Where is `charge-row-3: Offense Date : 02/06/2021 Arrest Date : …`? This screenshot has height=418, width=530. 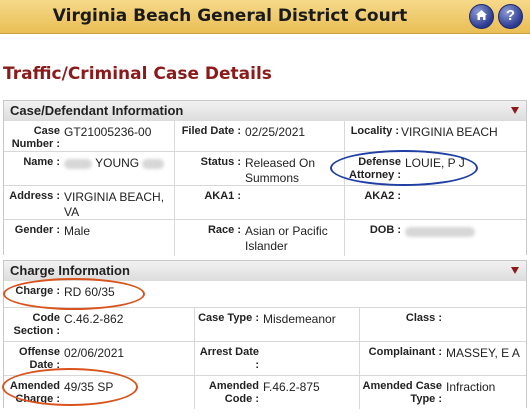
charge-row-3: Offense Date : 02/06/2021 Arrest Date : … is located at coordinates (265, 359).